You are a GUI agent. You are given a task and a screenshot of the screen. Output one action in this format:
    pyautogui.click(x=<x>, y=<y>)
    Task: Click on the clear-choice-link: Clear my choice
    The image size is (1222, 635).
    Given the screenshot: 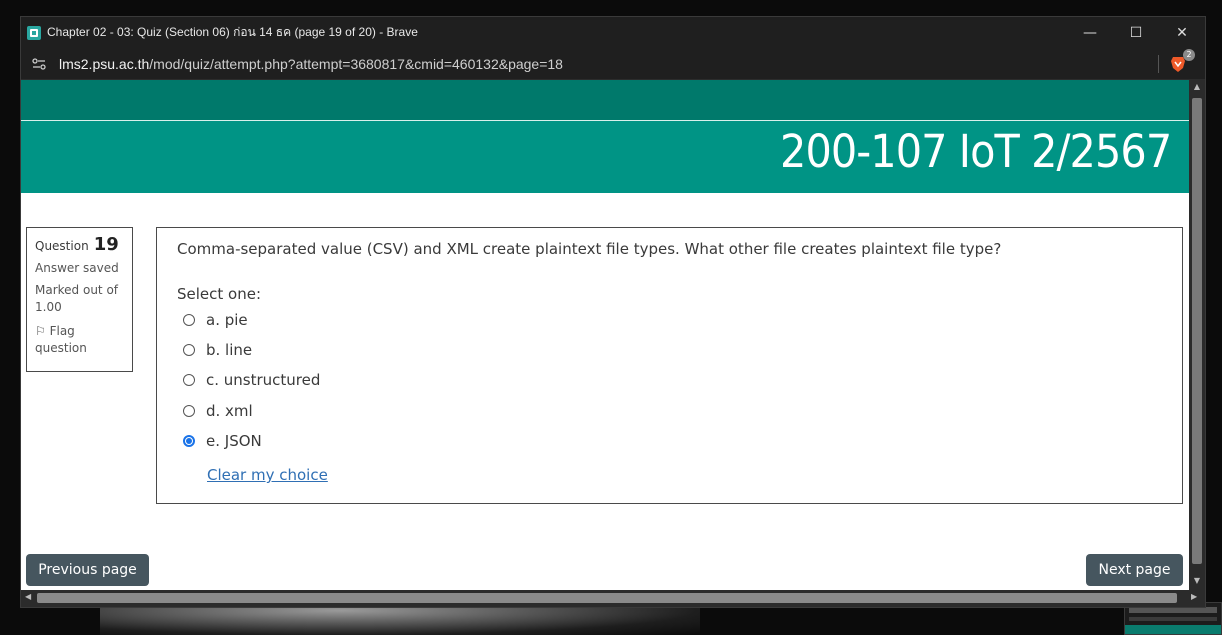 What is the action you would take?
    pyautogui.click(x=267, y=475)
    